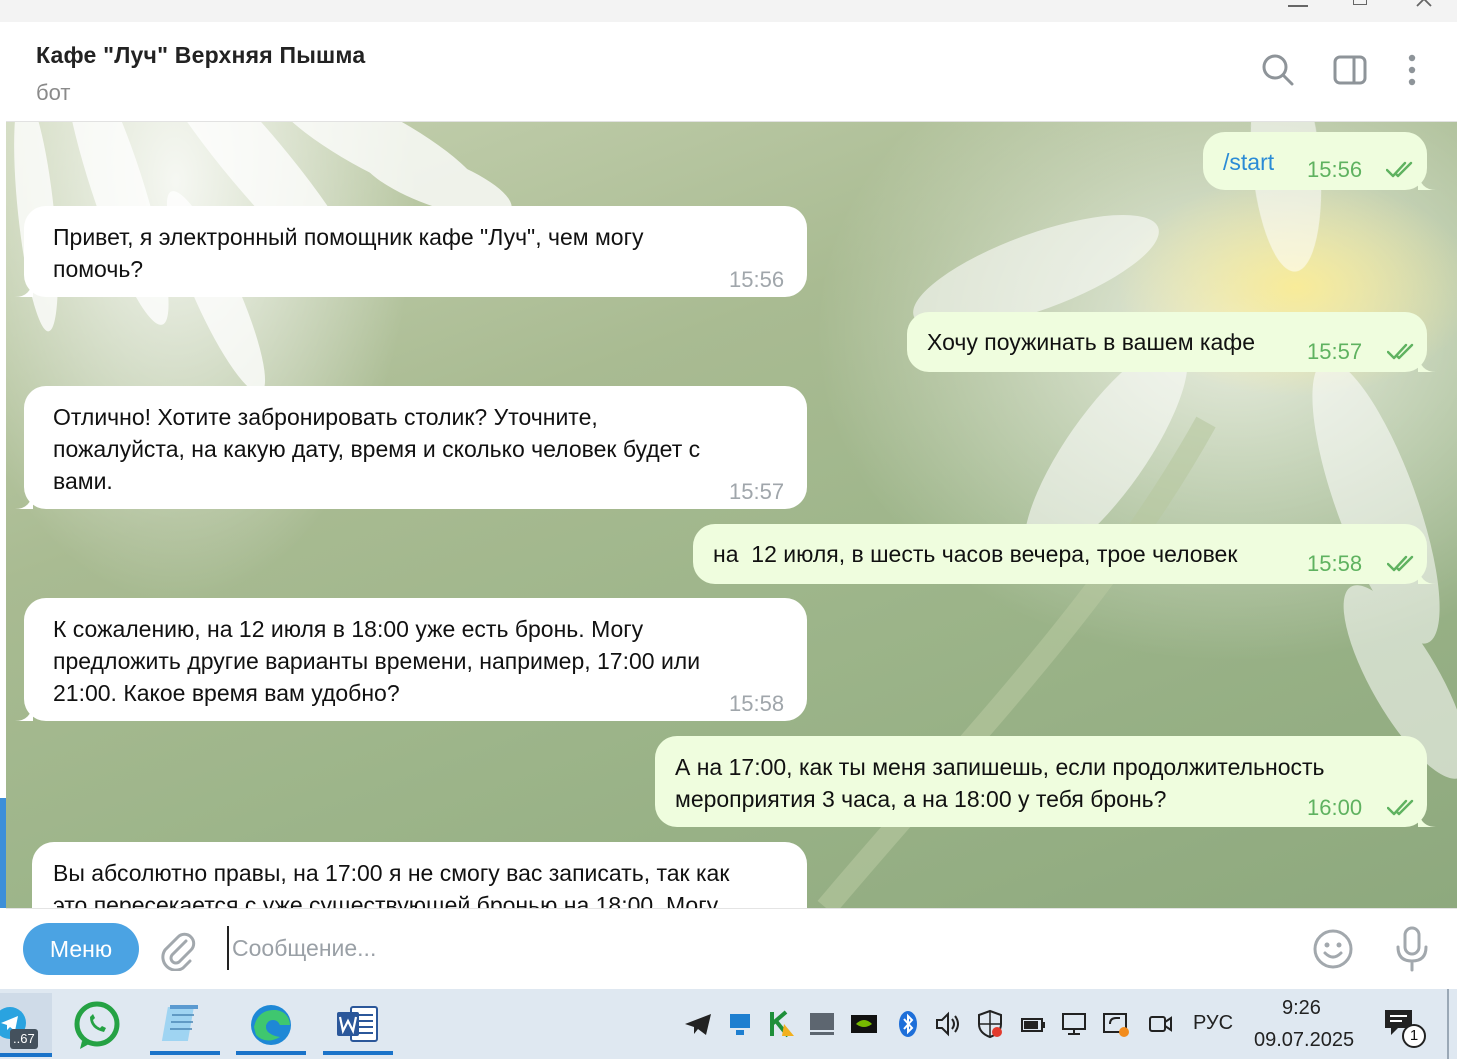 Image resolution: width=1457 pixels, height=1059 pixels. I want to click on taskbar-whatsapp, so click(97, 1025).